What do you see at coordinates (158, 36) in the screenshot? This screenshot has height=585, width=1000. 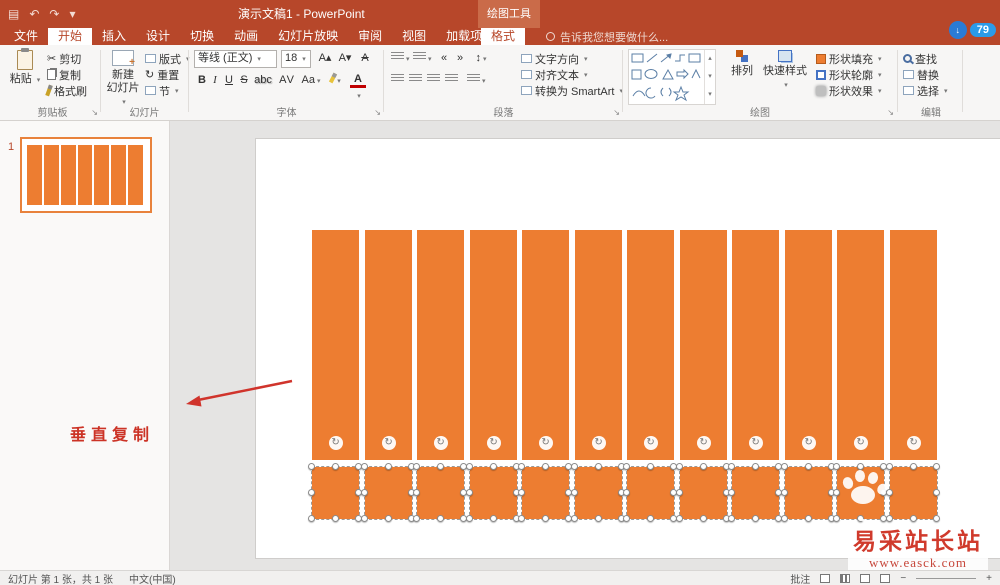 I see `tab-design: 设计` at bounding box center [158, 36].